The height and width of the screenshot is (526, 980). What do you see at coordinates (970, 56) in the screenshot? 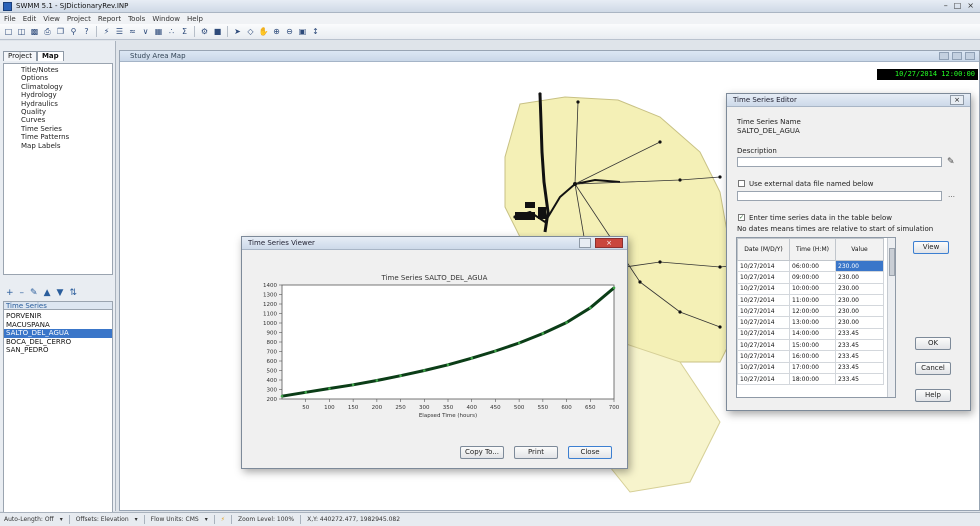
I see `map-close-icon` at bounding box center [970, 56].